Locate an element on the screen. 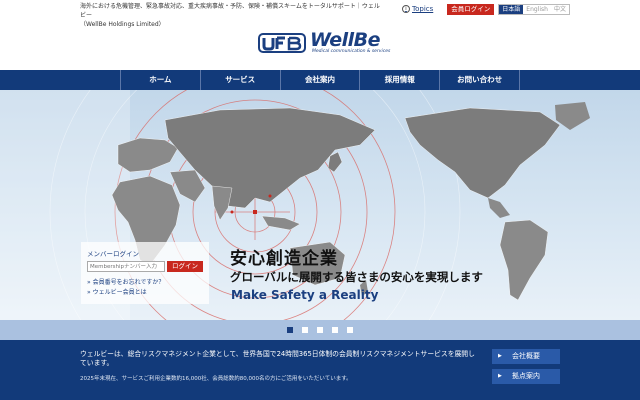 Image resolution: width=640 pixels, height=400 pixels. about-membership-link: » ウェルビー会員とは is located at coordinates (117, 291).